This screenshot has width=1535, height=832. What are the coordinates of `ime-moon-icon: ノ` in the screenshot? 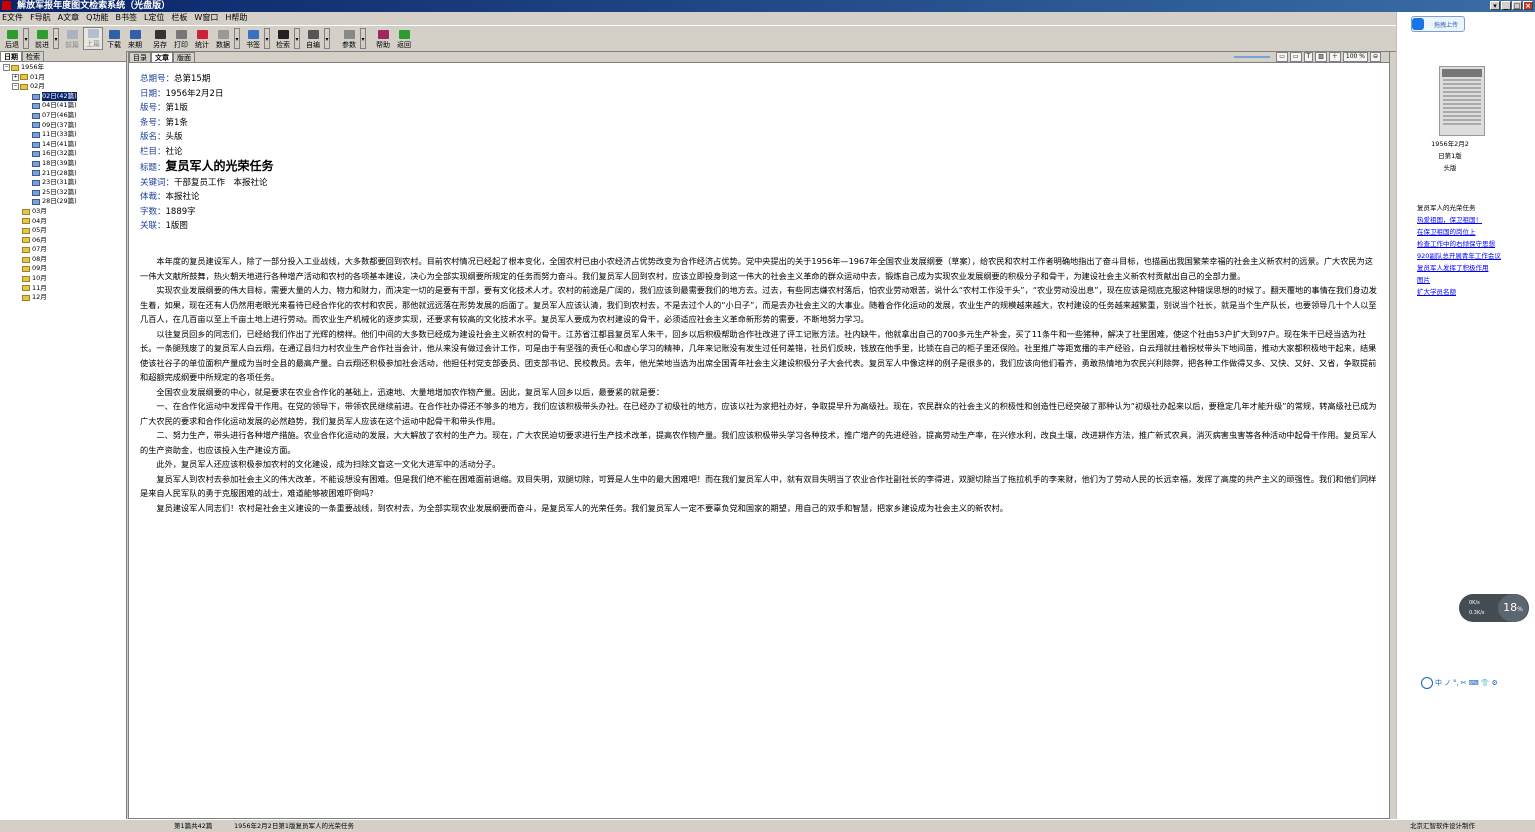 It's located at (1447, 683).